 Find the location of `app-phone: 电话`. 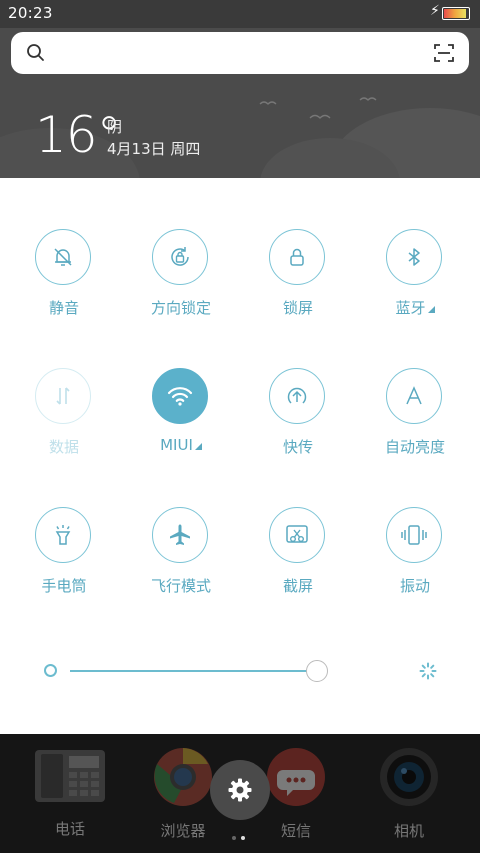

app-phone: 电话 is located at coordinates (70, 786).